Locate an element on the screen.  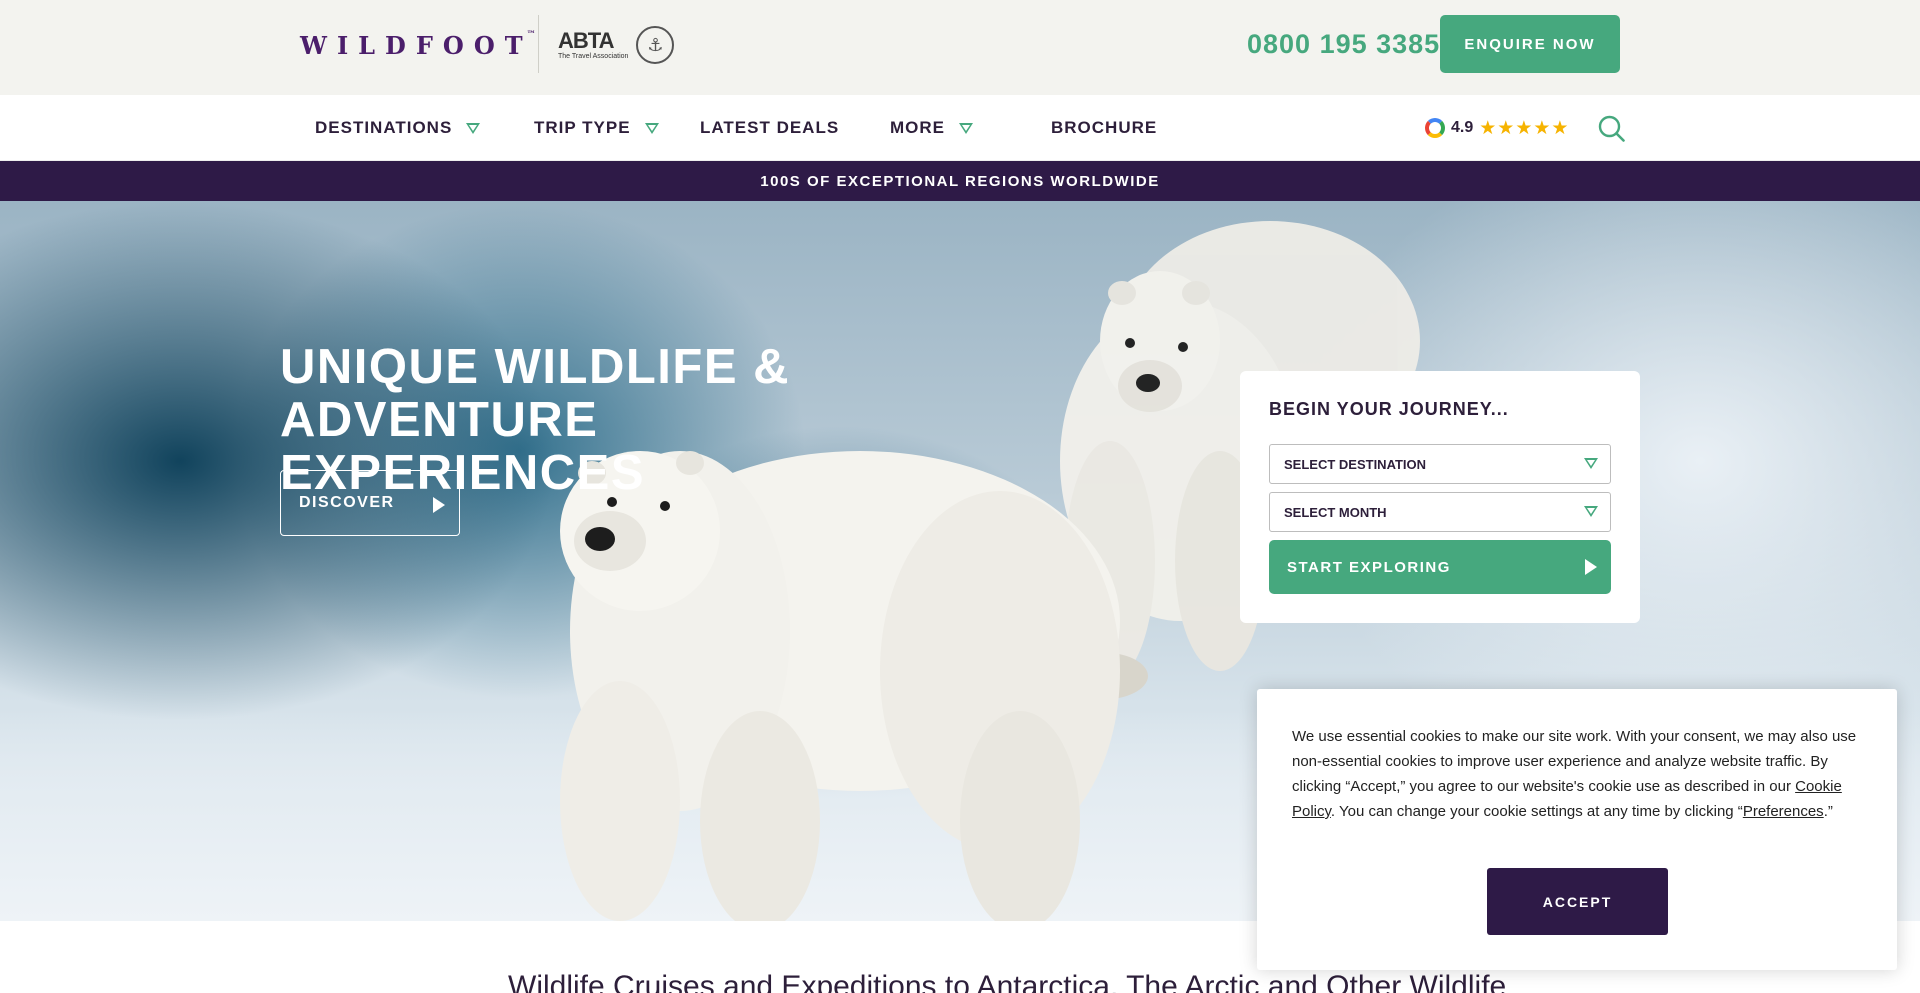
enquire-now-button: ENQUIRE NOW is located at coordinates (1530, 44).